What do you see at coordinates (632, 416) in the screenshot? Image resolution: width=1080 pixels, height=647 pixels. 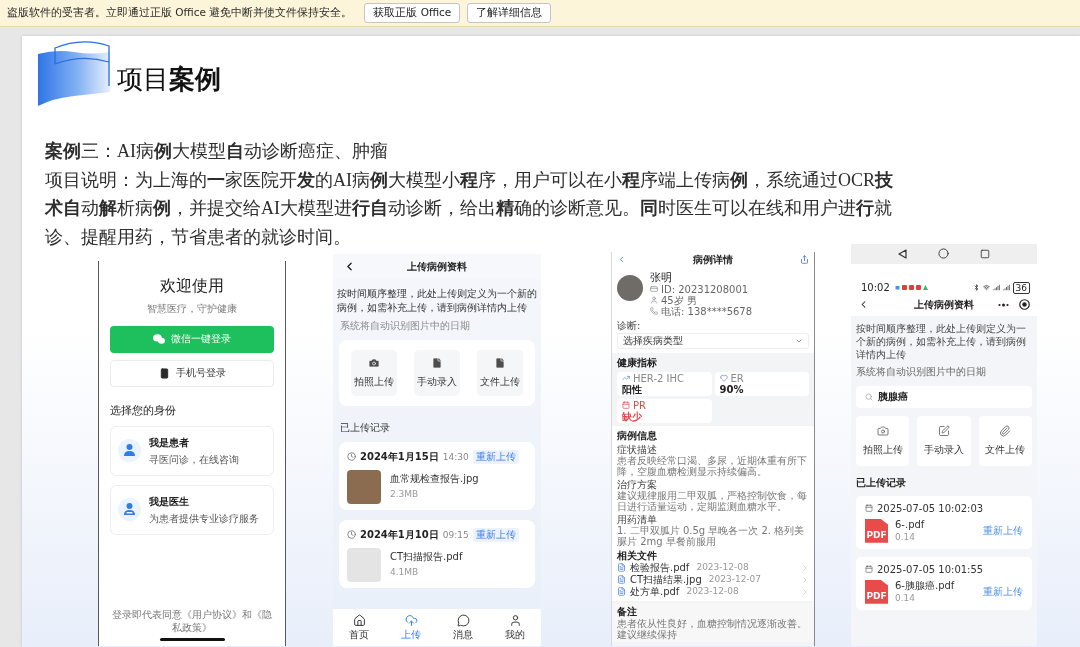 I see `metric-value: 缺少` at bounding box center [632, 416].